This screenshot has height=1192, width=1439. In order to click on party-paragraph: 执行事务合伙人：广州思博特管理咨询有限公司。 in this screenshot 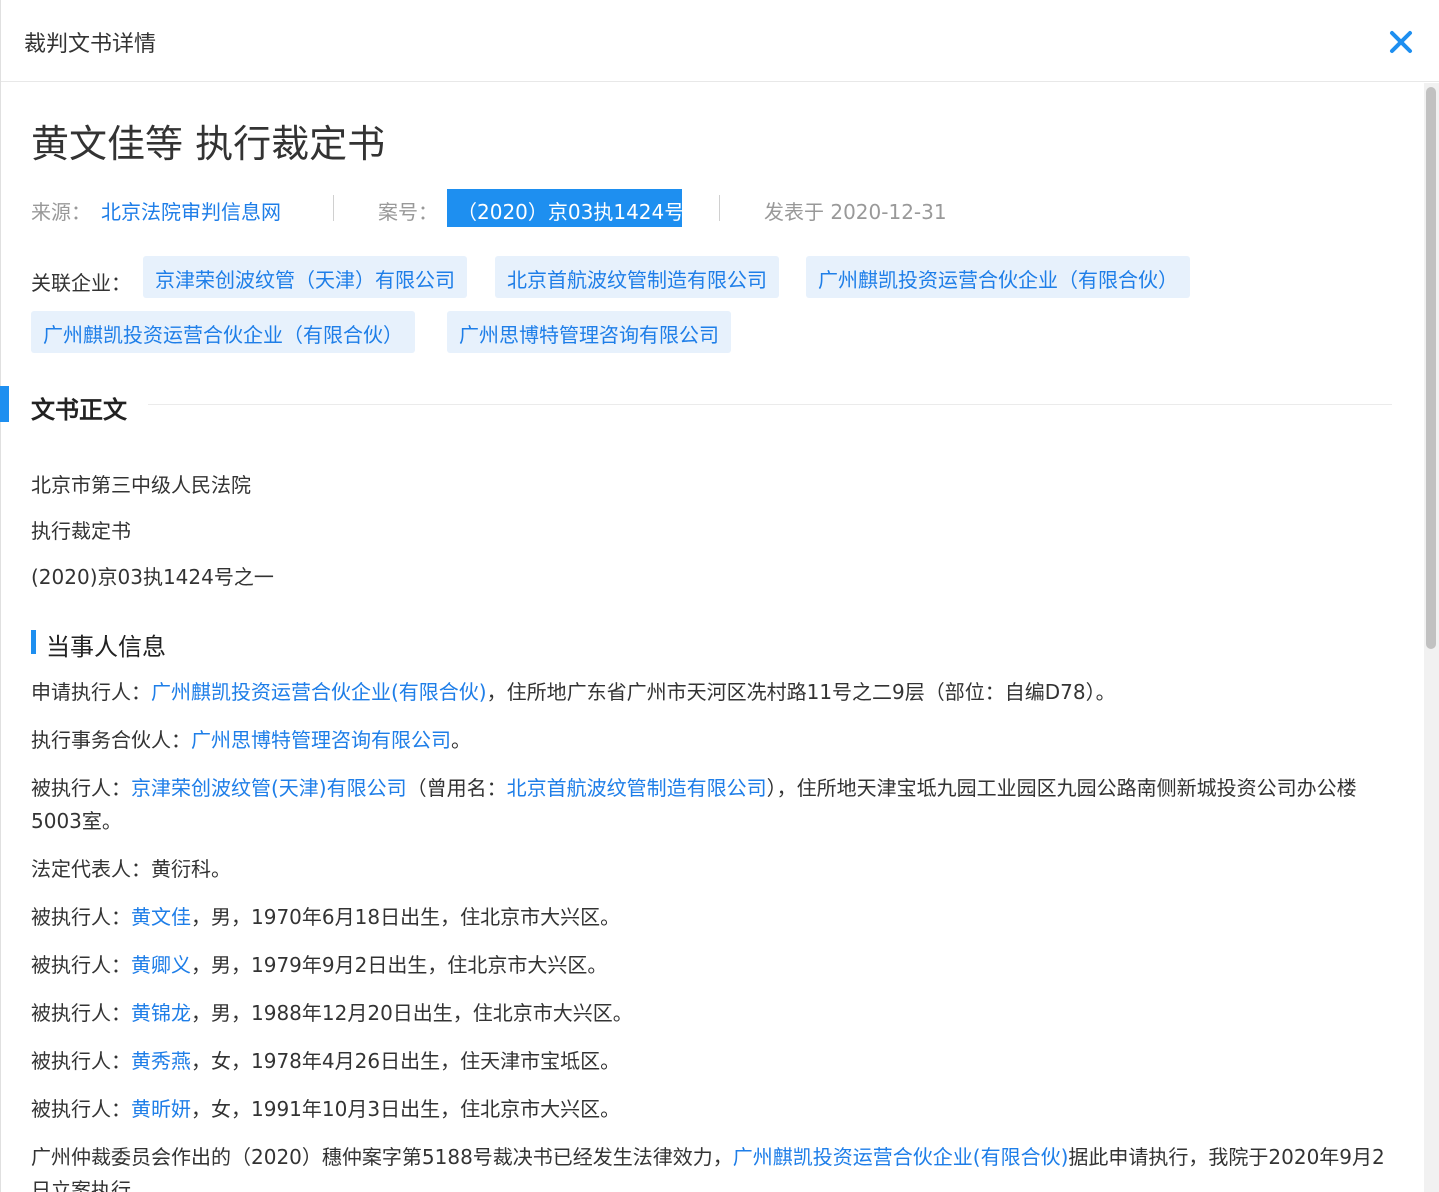, I will do `click(712, 740)`.